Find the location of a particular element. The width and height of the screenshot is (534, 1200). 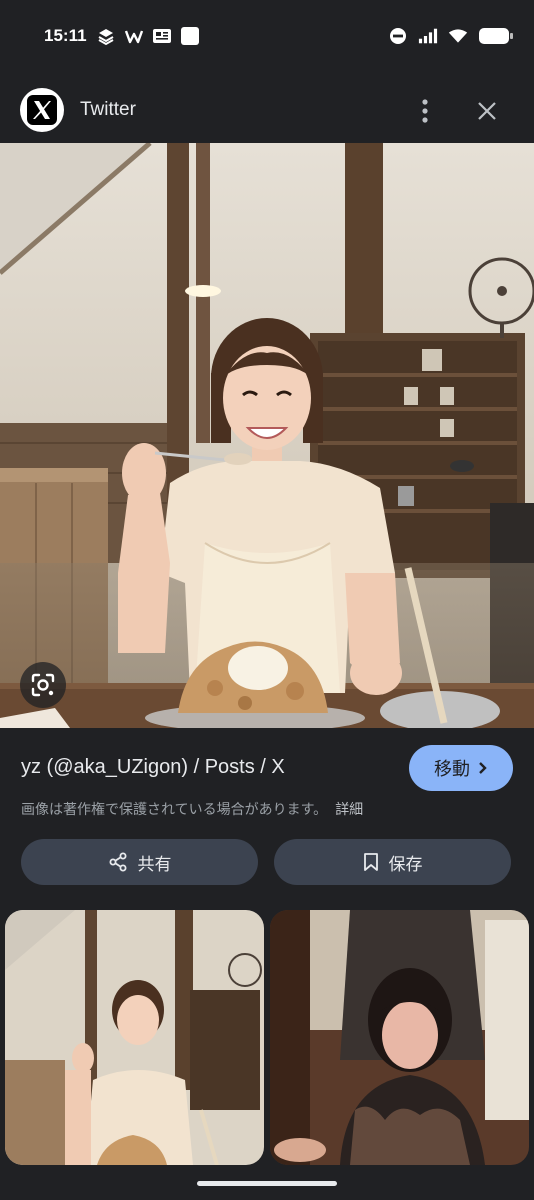

copyright-notice: 画像は著作権で保護されている場合があります。 is located at coordinates (174, 810).